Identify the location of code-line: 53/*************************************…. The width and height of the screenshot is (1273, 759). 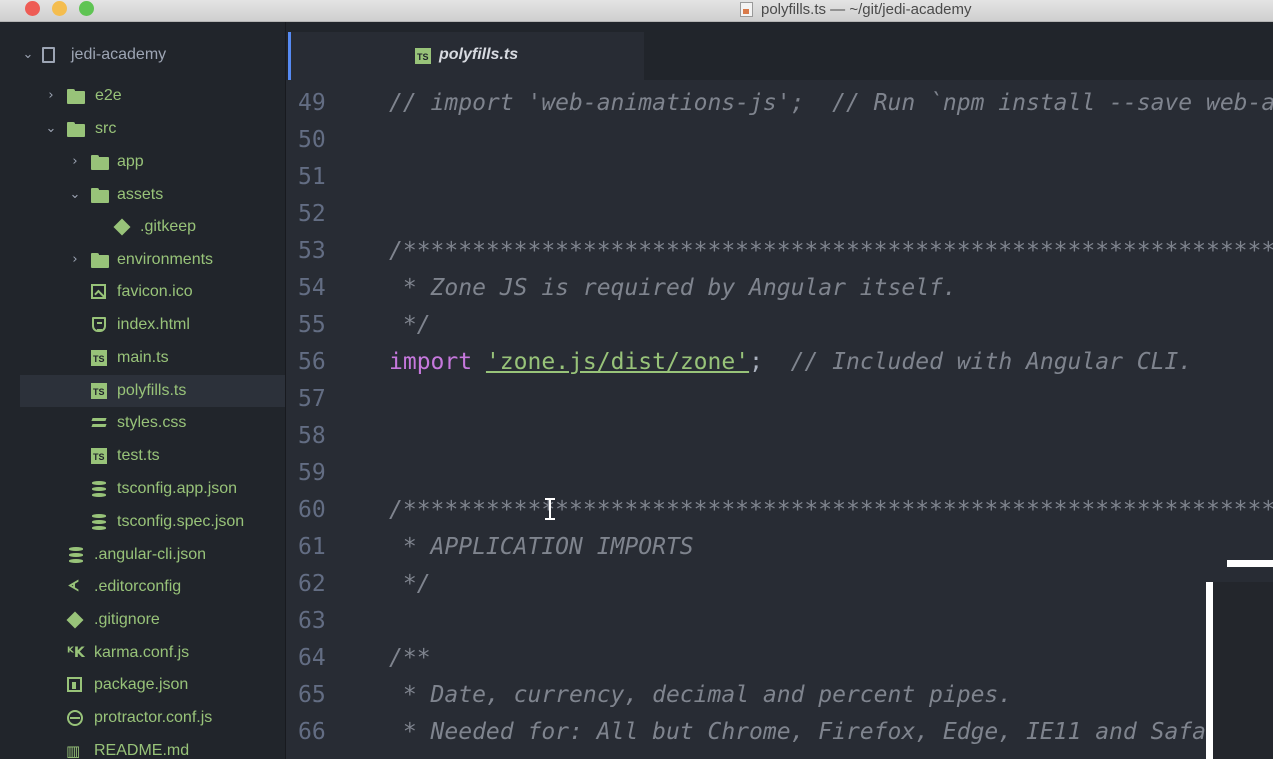
(779, 246).